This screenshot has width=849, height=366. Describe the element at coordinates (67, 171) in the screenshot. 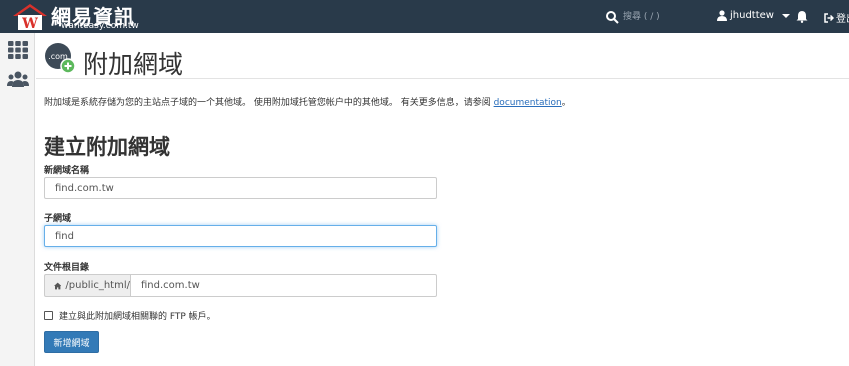

I see `domain-label: 新網域名稱` at that location.